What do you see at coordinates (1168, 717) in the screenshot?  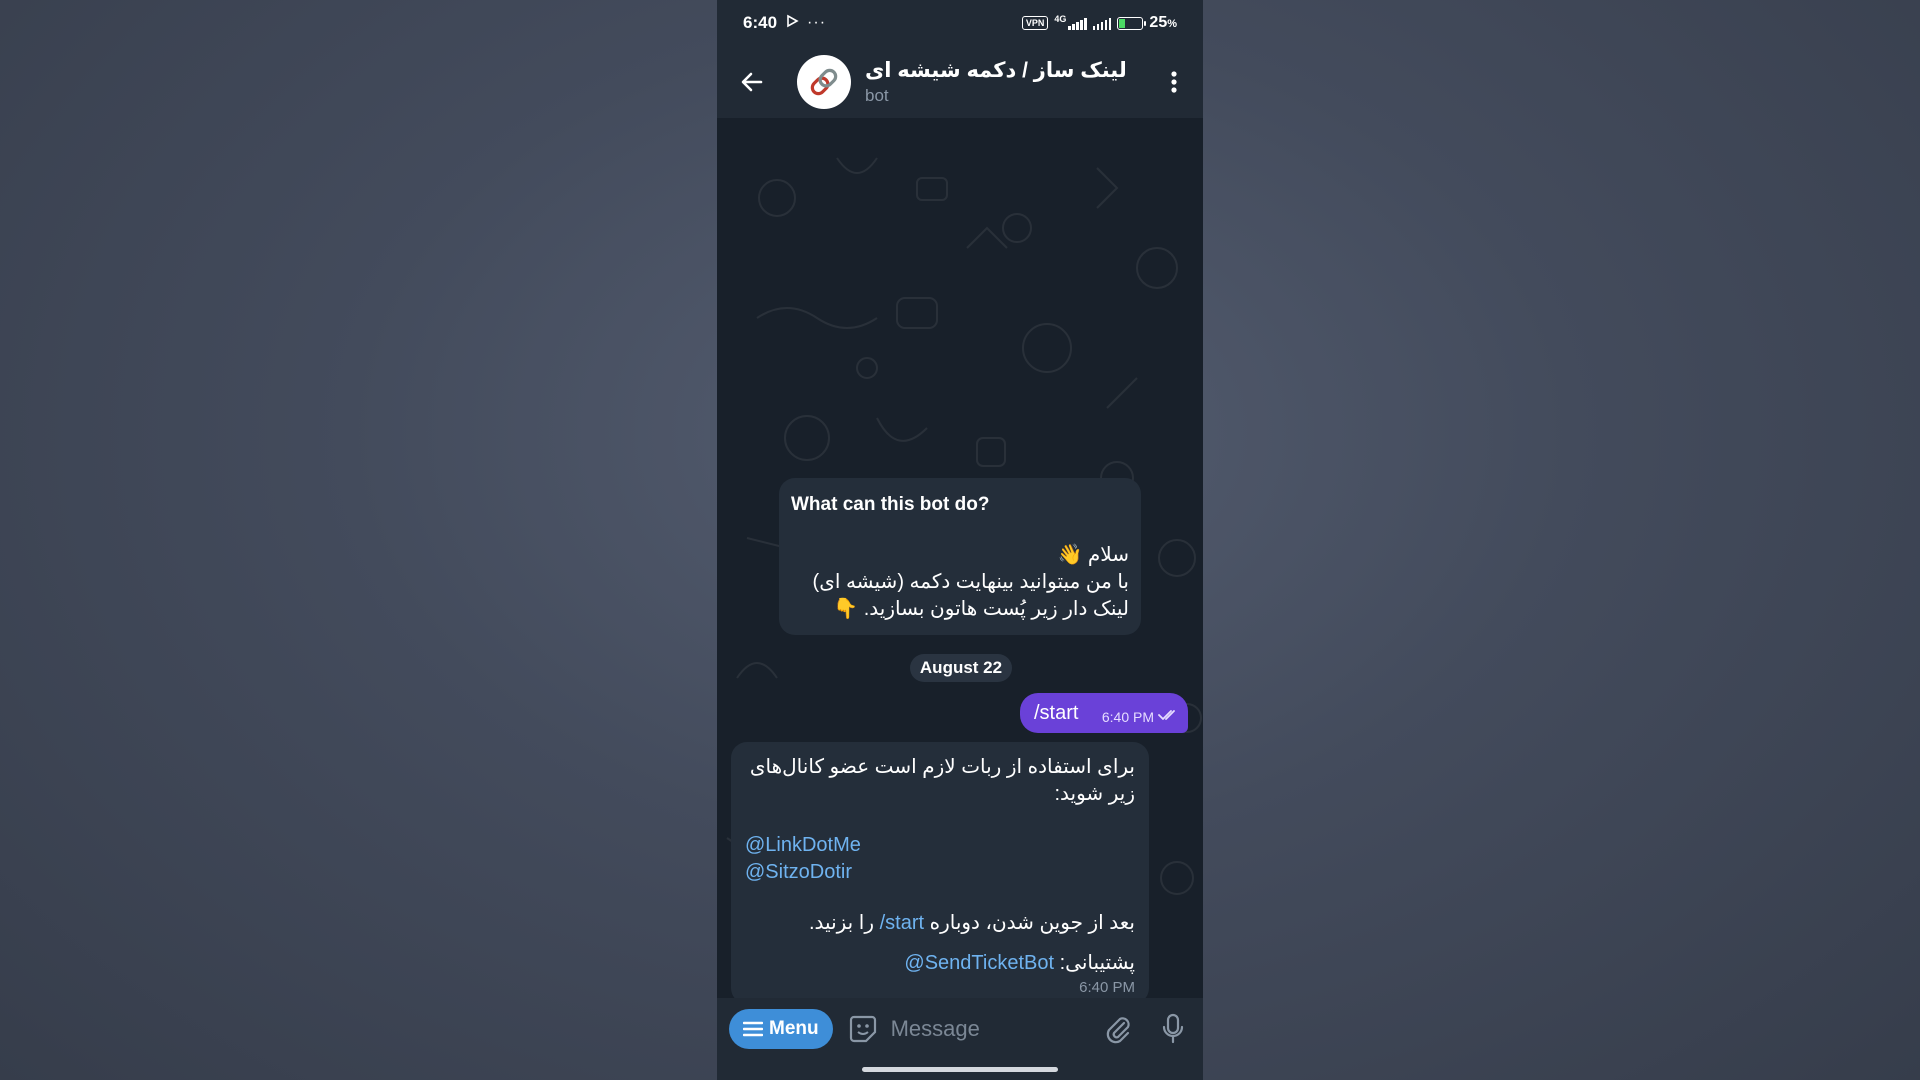 I see `double-check-icon` at bounding box center [1168, 717].